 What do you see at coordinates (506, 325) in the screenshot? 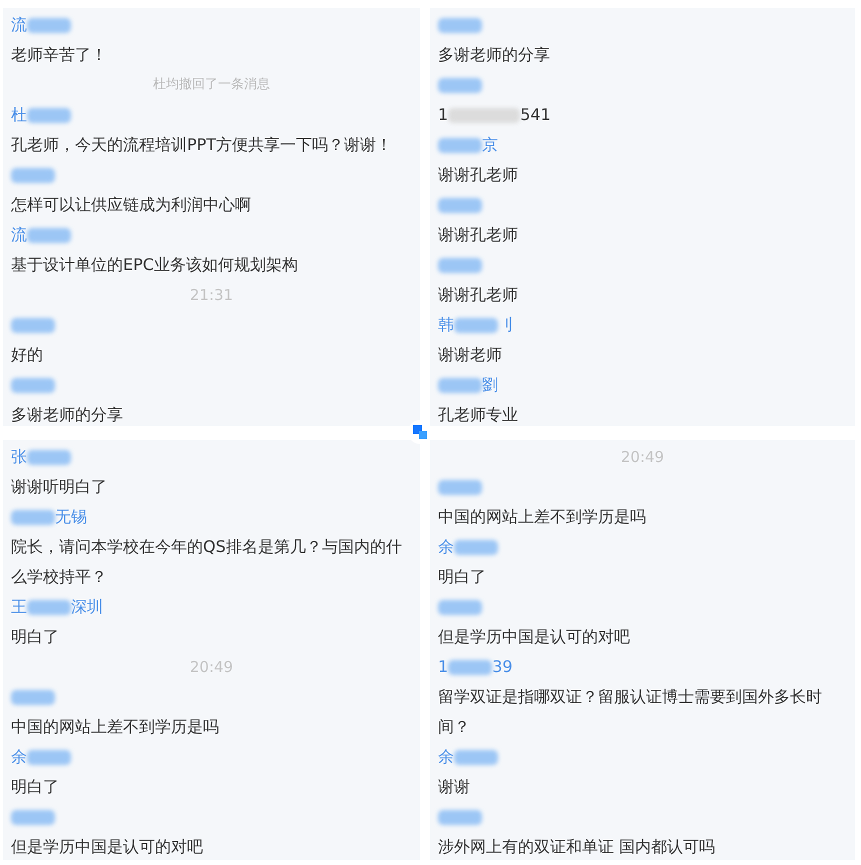
I see `sender-name: 刂` at bounding box center [506, 325].